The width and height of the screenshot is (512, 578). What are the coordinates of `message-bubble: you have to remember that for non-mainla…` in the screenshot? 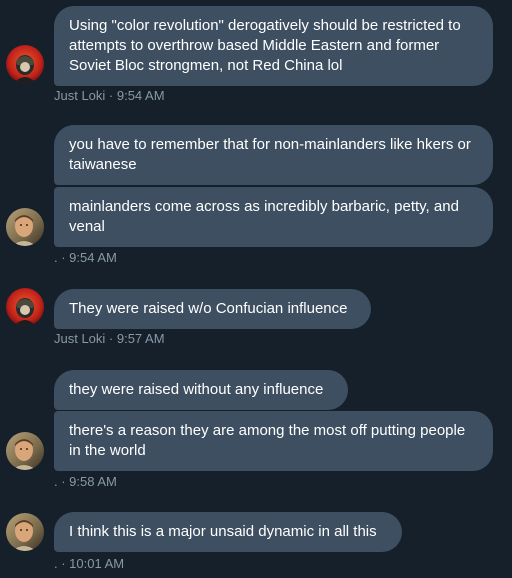 It's located at (273, 155).